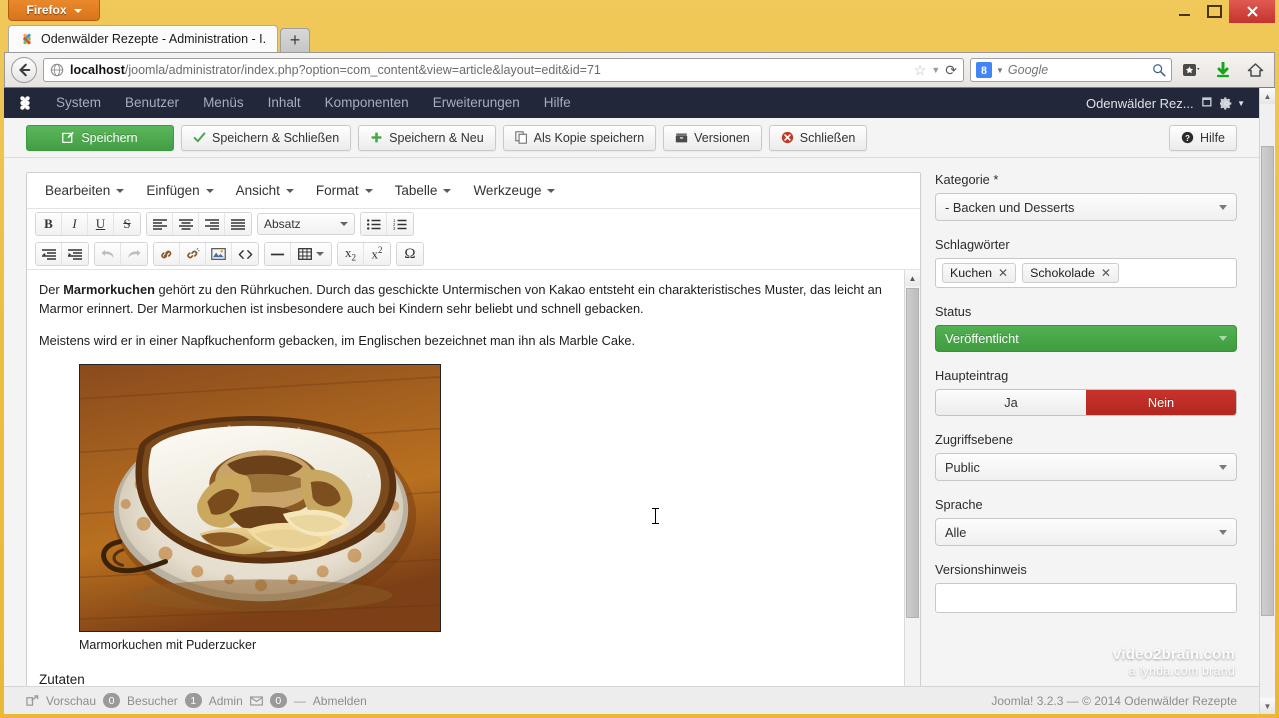  I want to click on address-bar-icons: ☆ ▼ ⟳, so click(935, 70).